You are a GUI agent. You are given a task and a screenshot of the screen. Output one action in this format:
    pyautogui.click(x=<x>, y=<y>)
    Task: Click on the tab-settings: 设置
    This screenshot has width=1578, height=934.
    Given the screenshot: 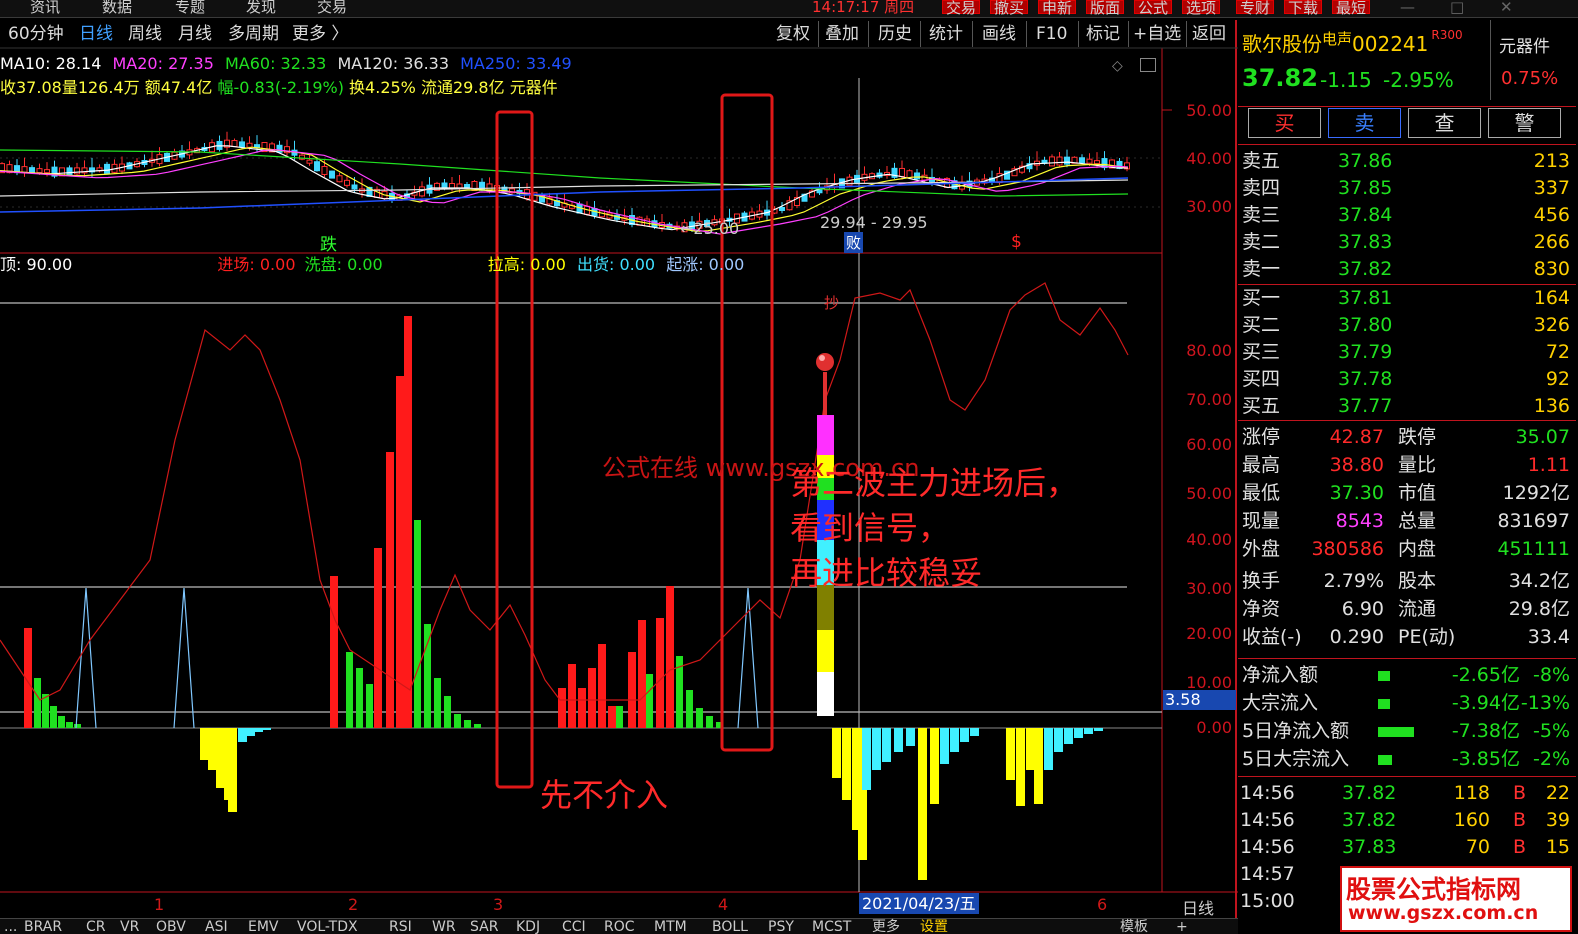 What is the action you would take?
    pyautogui.click(x=934, y=926)
    